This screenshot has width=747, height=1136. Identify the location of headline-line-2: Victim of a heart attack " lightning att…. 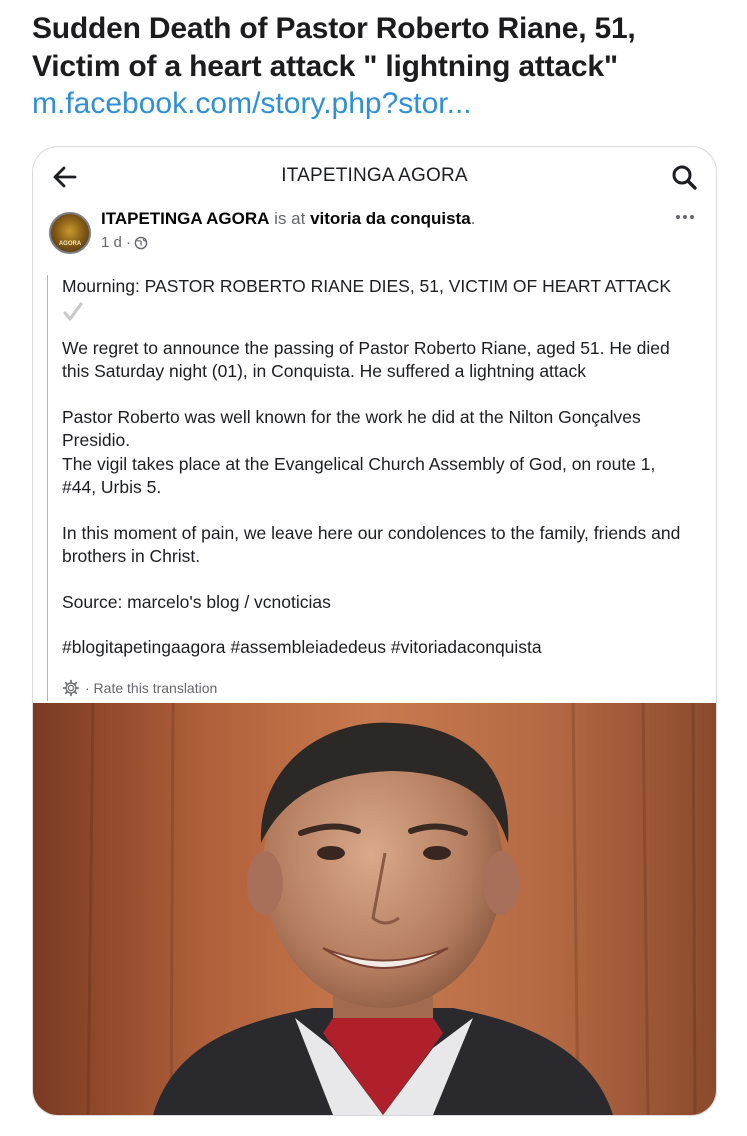
(325, 66).